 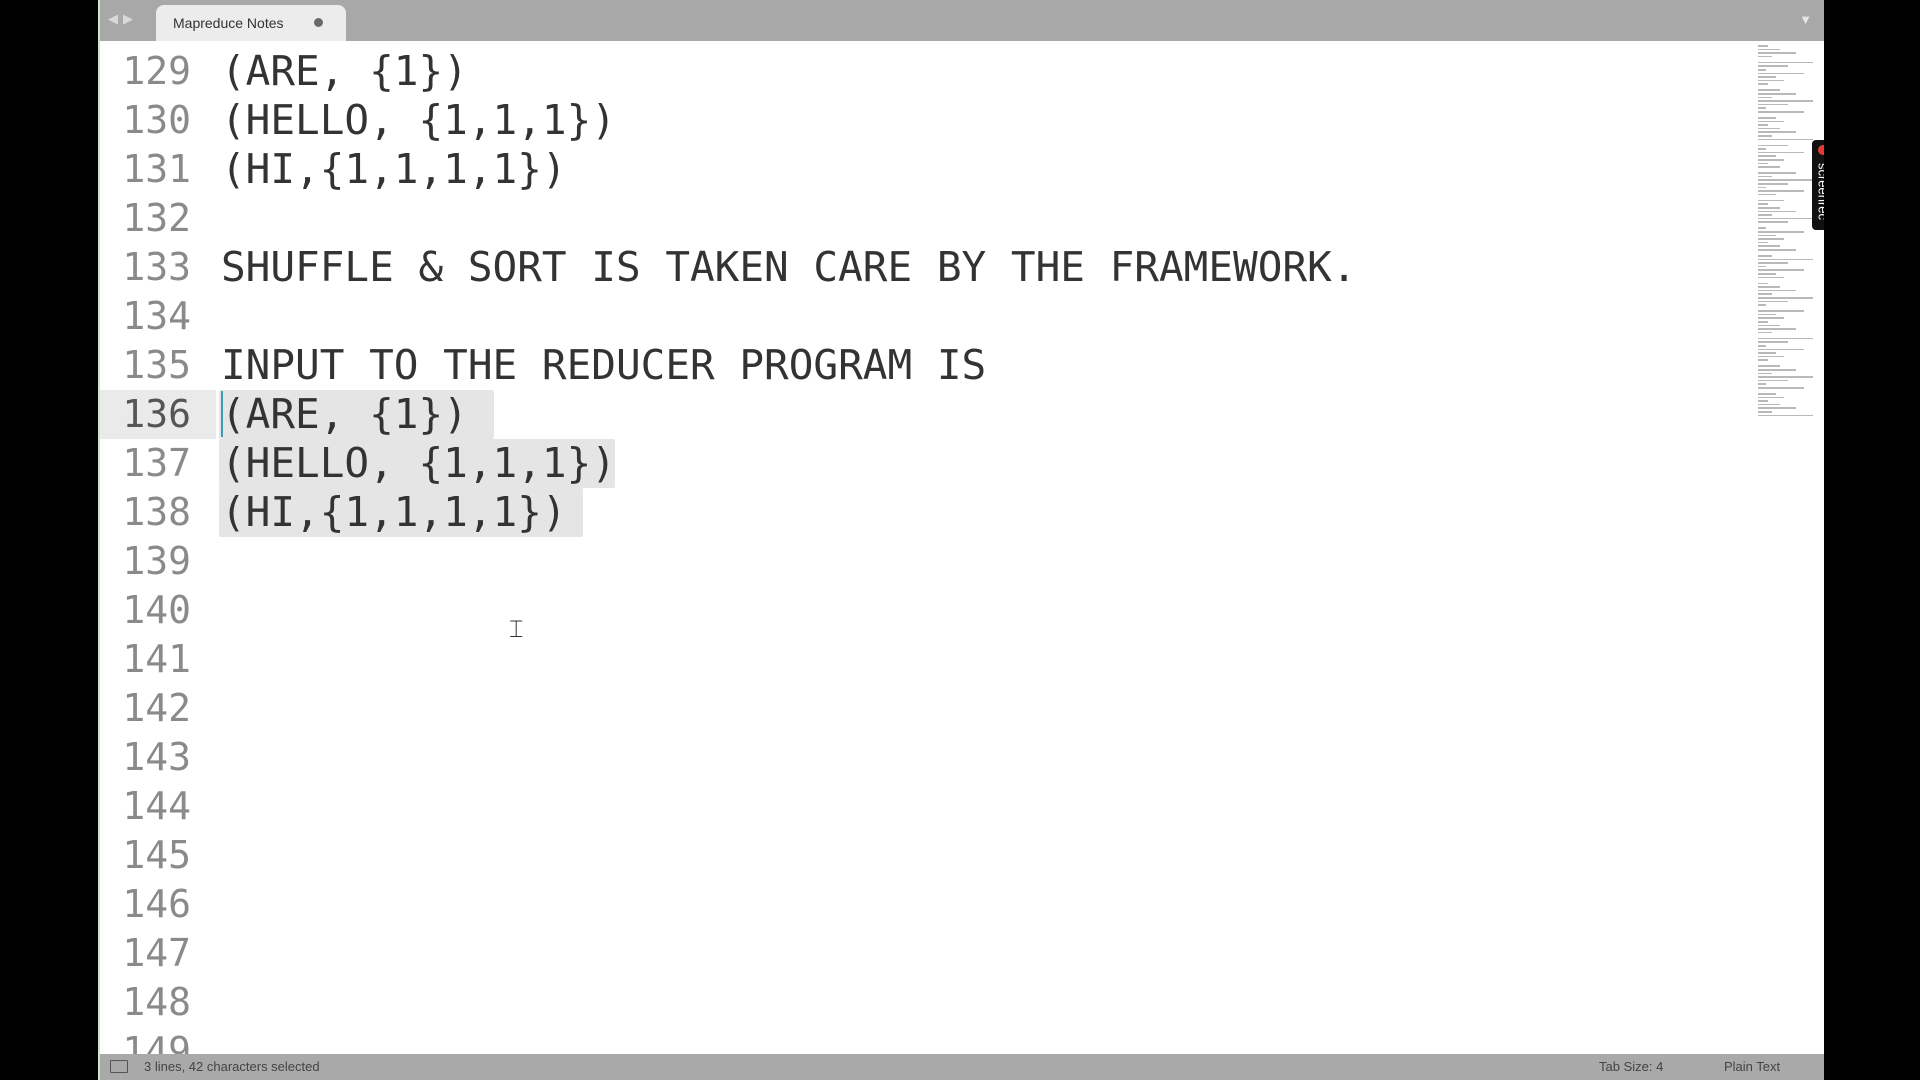 I want to click on line-number: 141, so click(x=156, y=659).